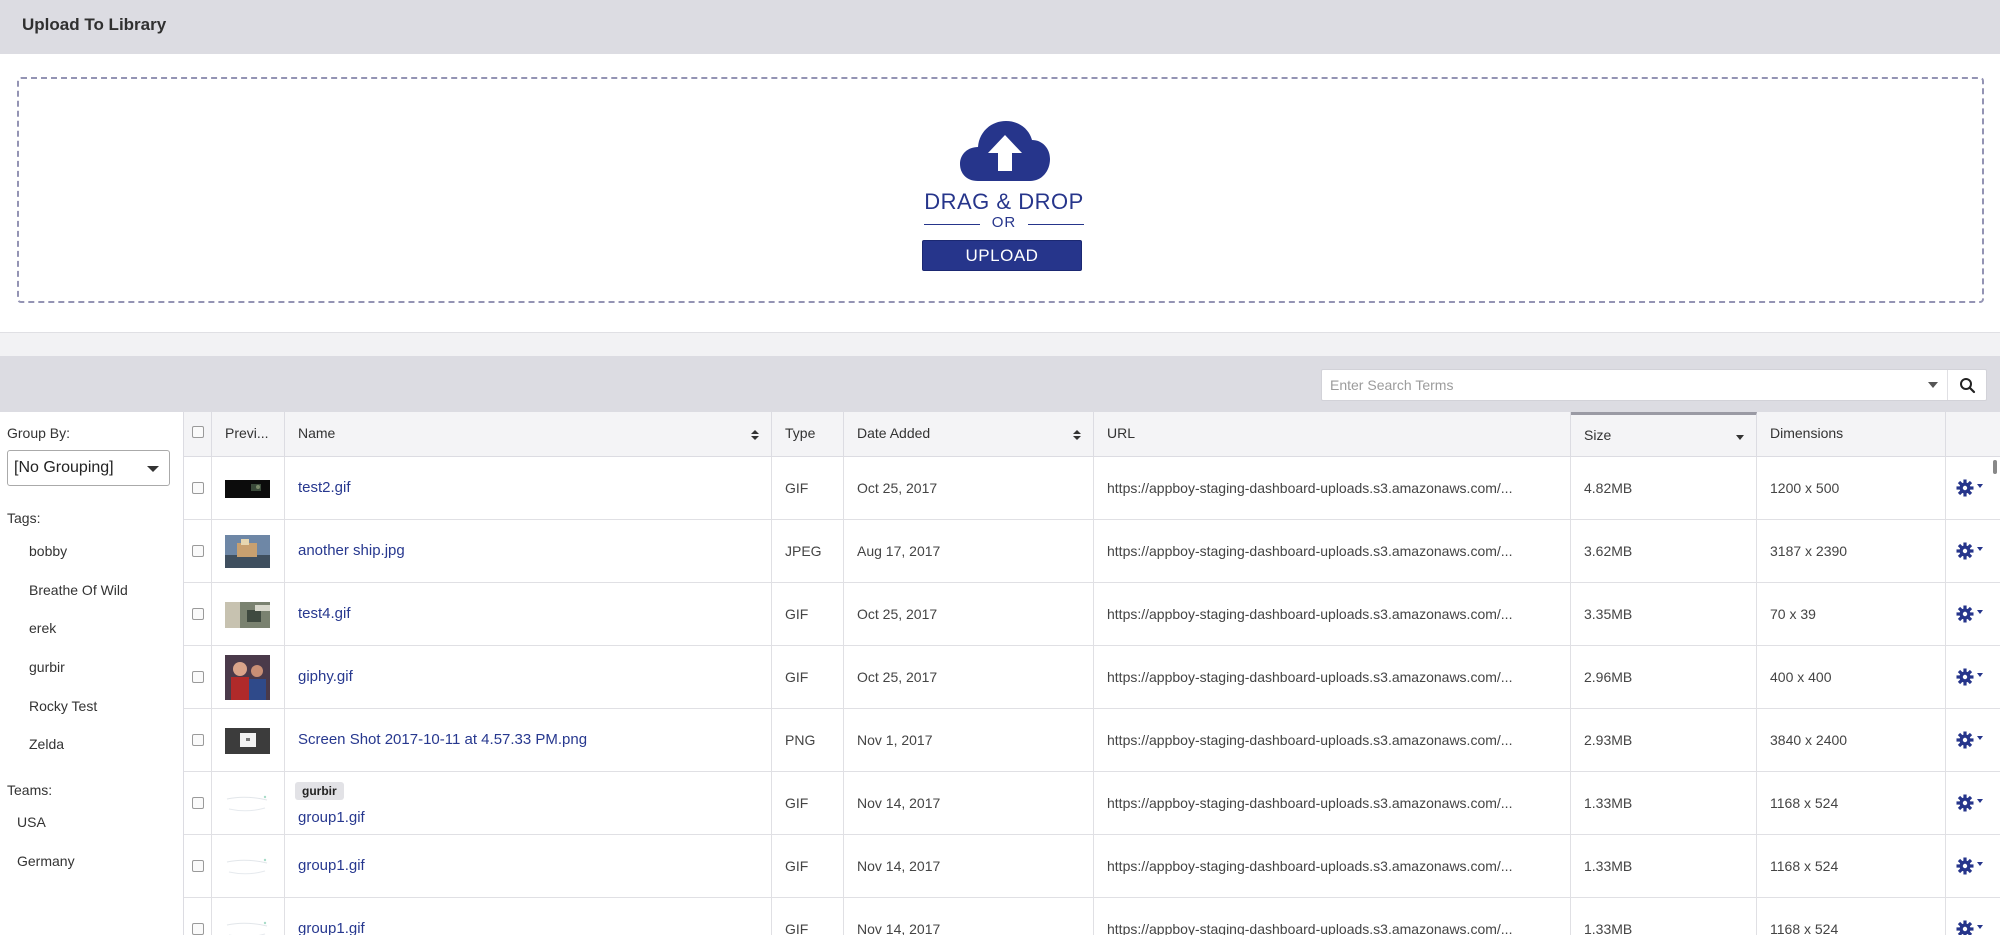  I want to click on asset-name-link: Screen Shot 2017-10-11 at 4.57.33 PM.png, so click(442, 739).